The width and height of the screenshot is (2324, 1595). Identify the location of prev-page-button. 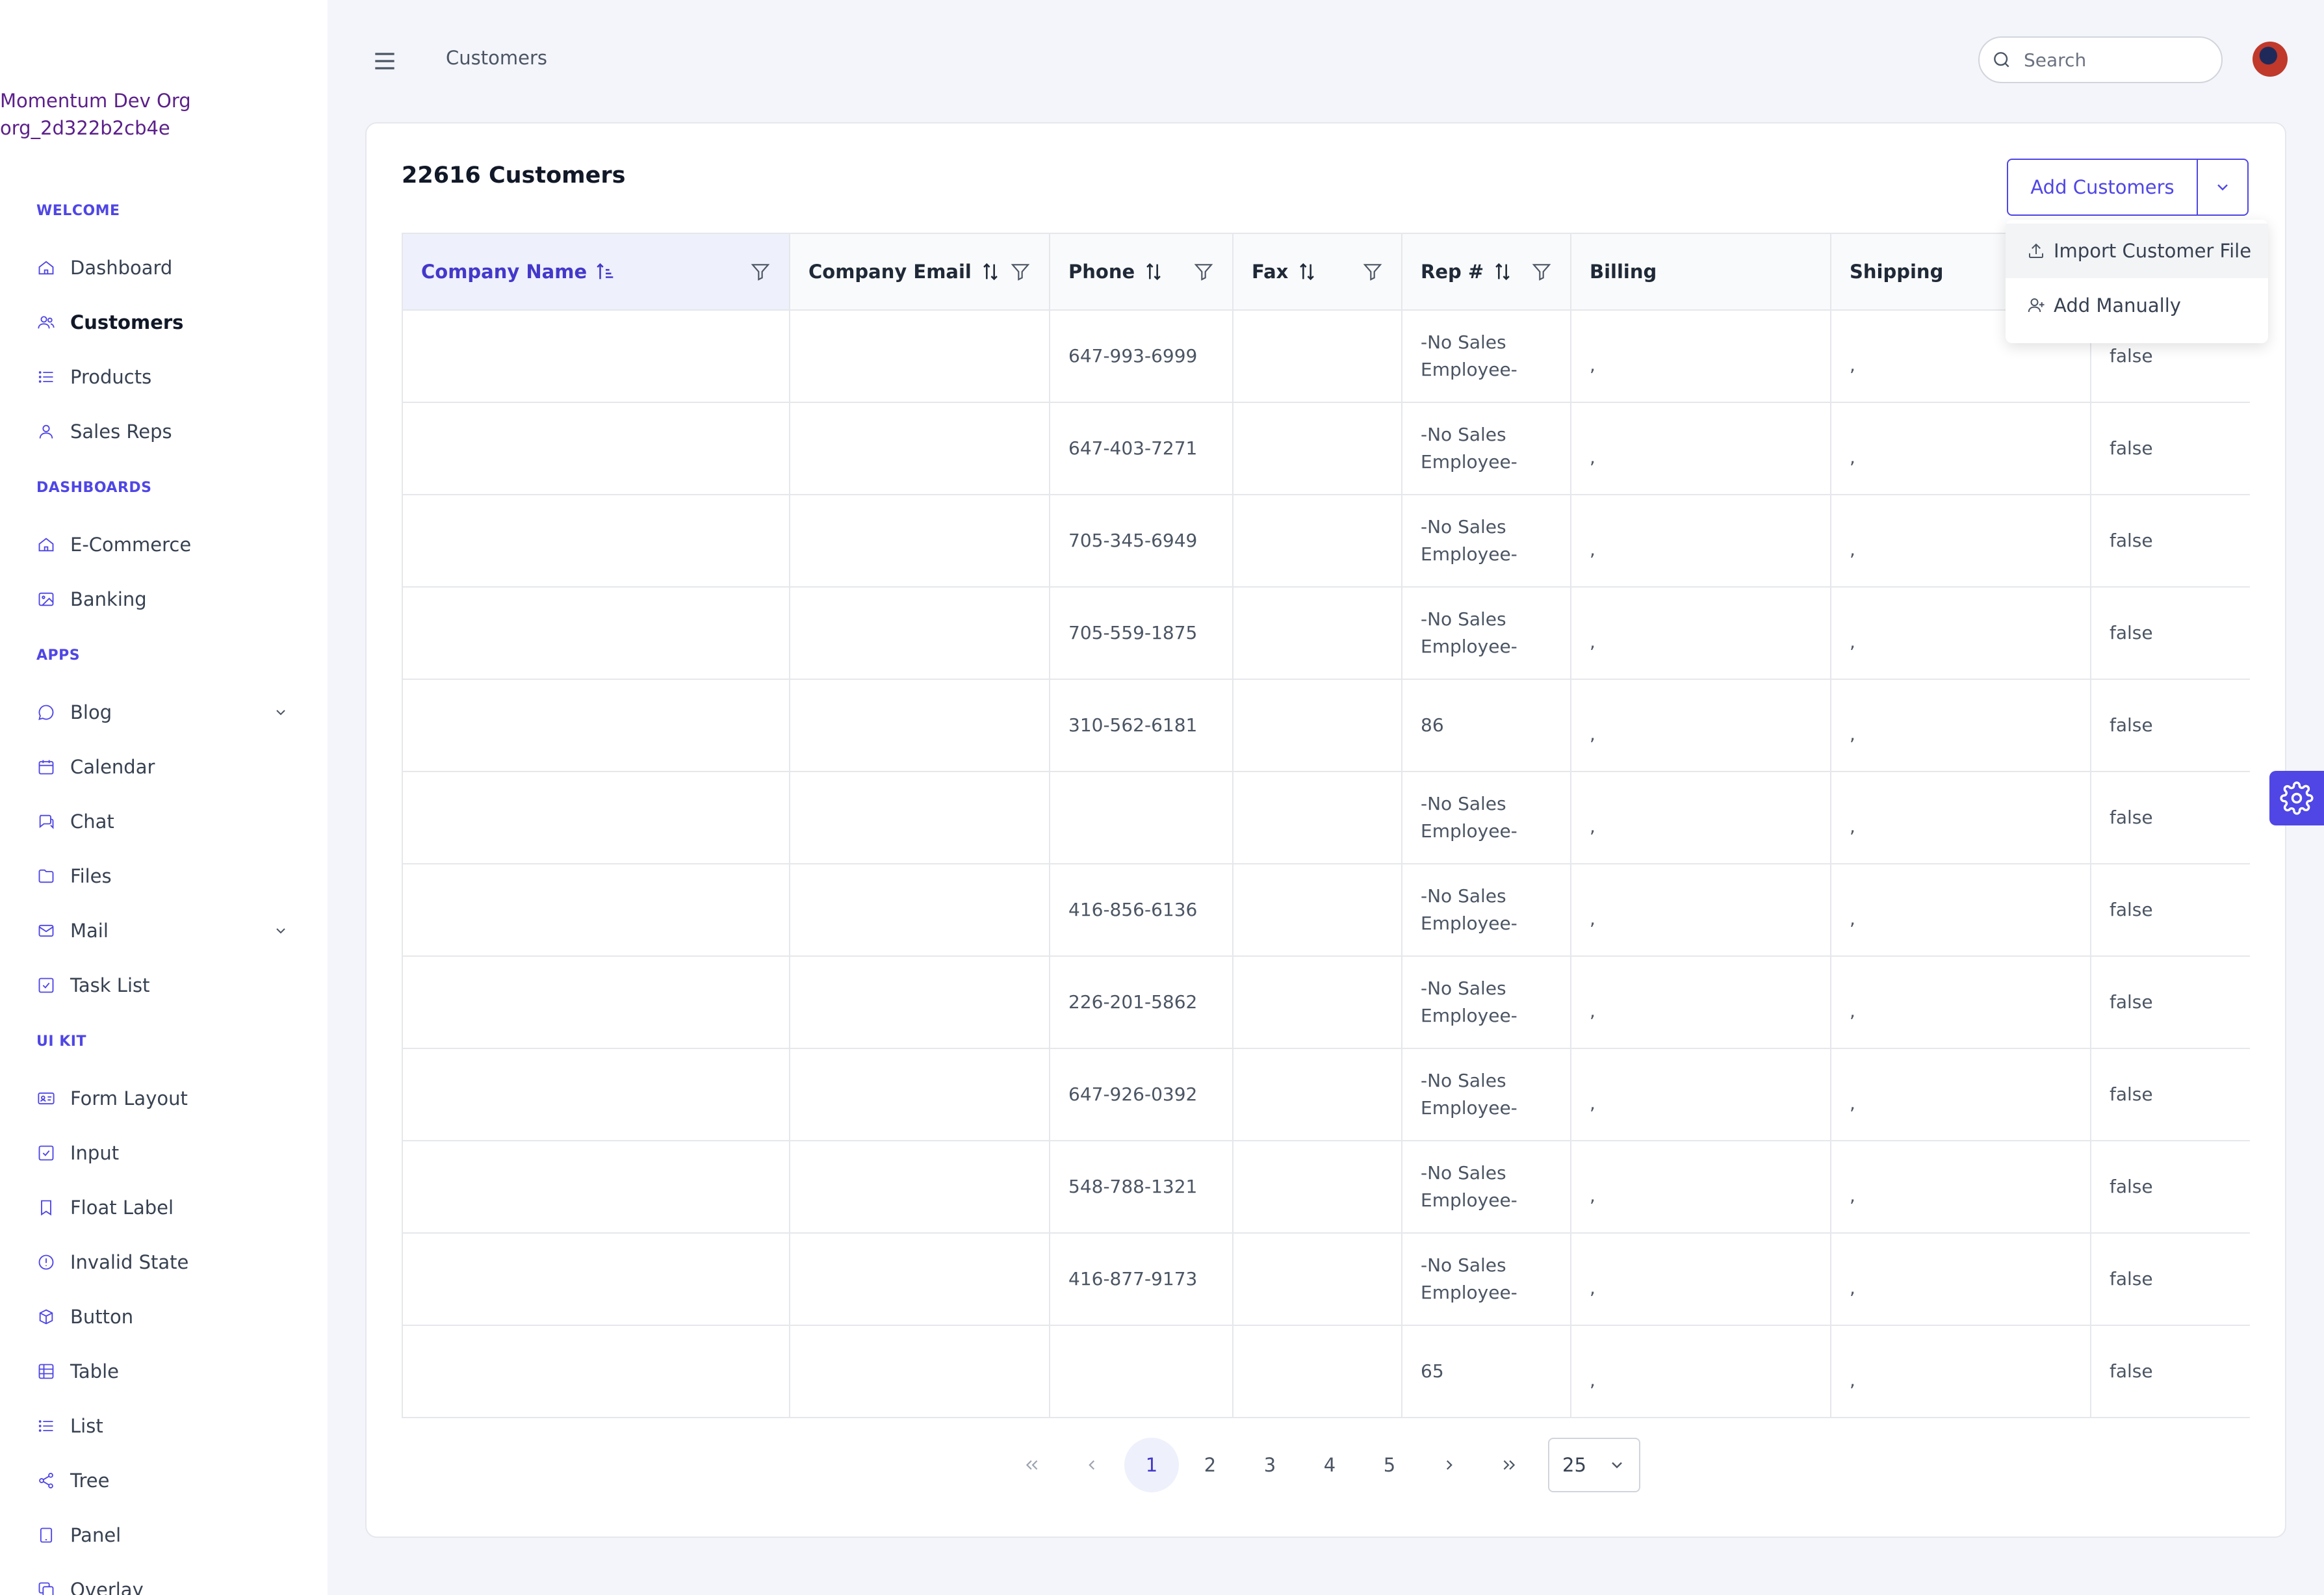
(1092, 1465).